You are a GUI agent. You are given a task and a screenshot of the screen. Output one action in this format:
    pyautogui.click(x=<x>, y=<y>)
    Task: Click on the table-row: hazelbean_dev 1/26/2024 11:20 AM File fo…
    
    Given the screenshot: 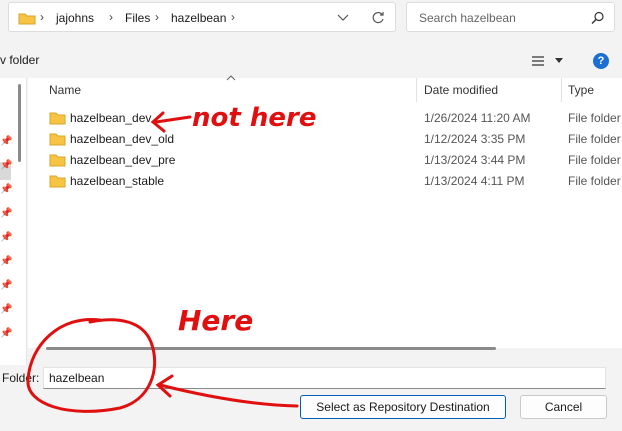 What is the action you would take?
    pyautogui.click(x=335, y=118)
    